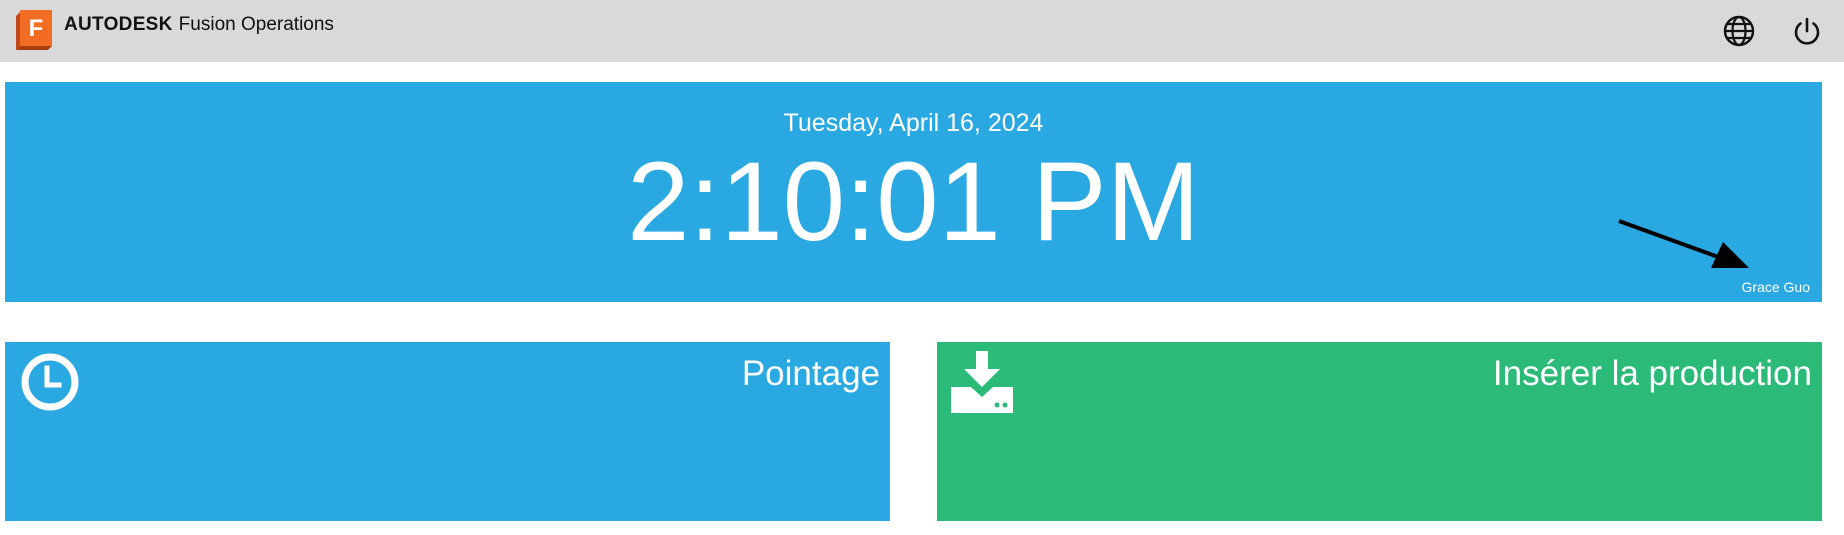  I want to click on fusion-logo-icon: F, so click(34, 30).